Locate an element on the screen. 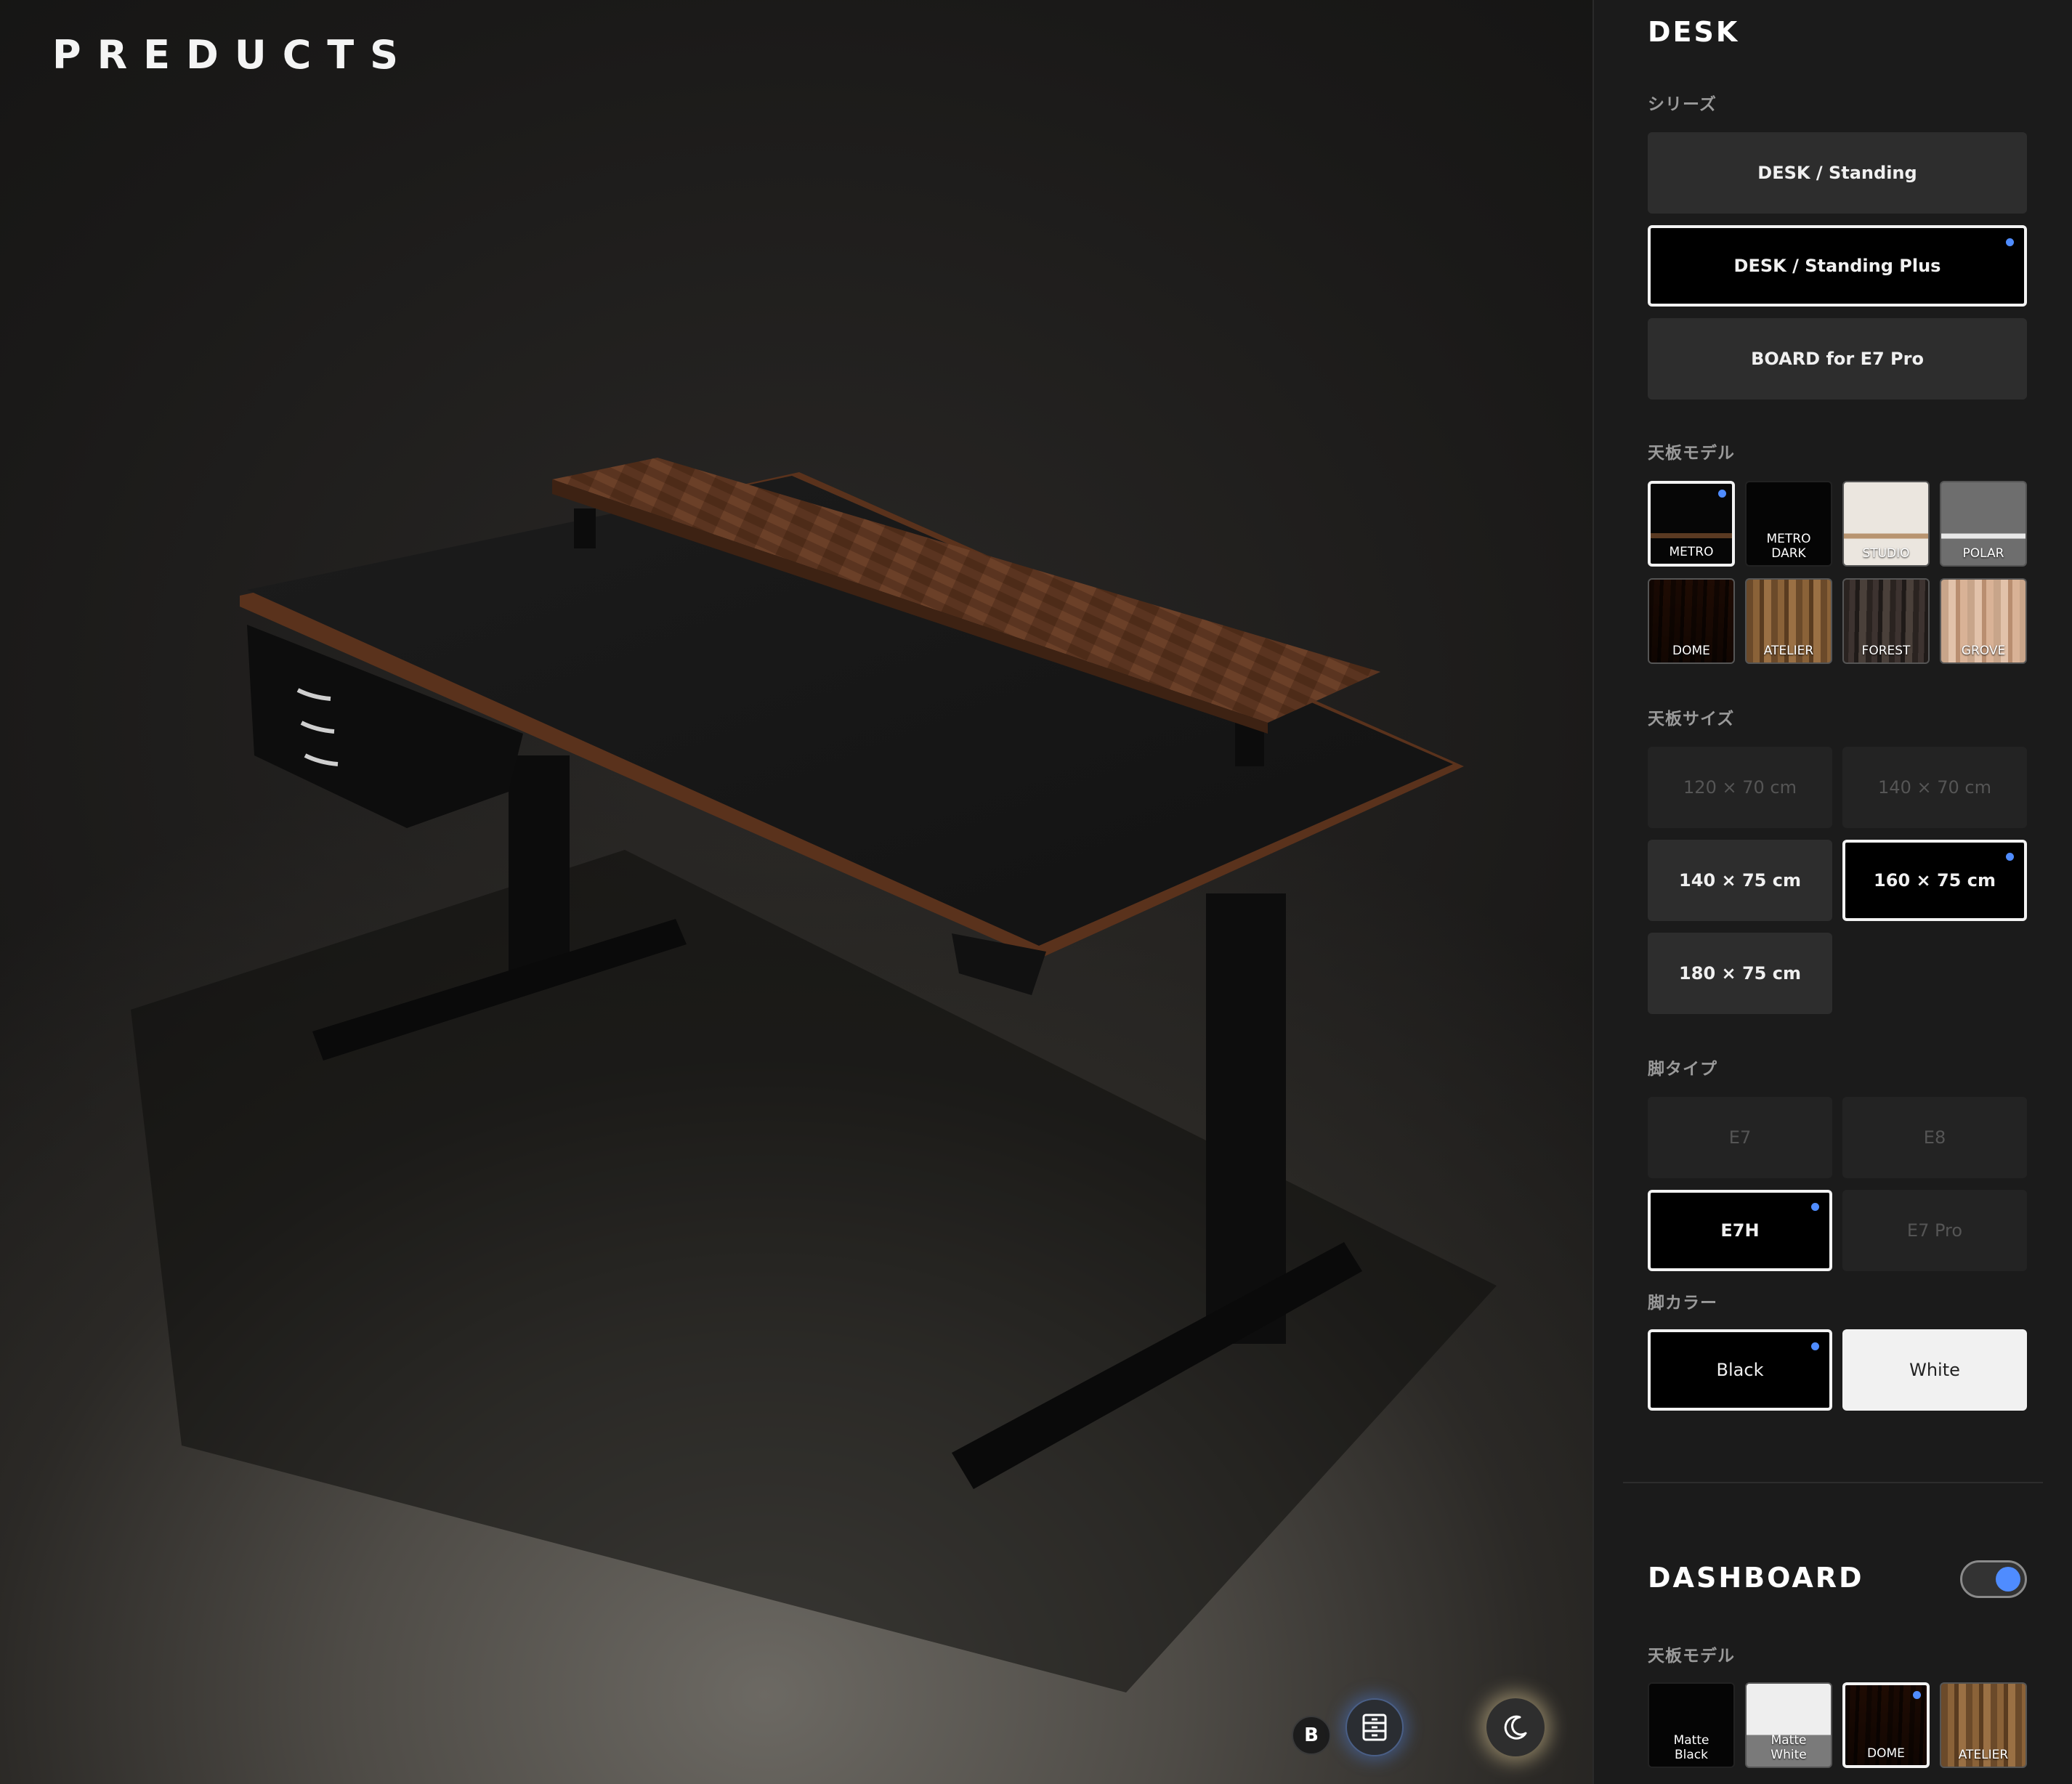  swatch-caption: GROVE is located at coordinates (1984, 651).